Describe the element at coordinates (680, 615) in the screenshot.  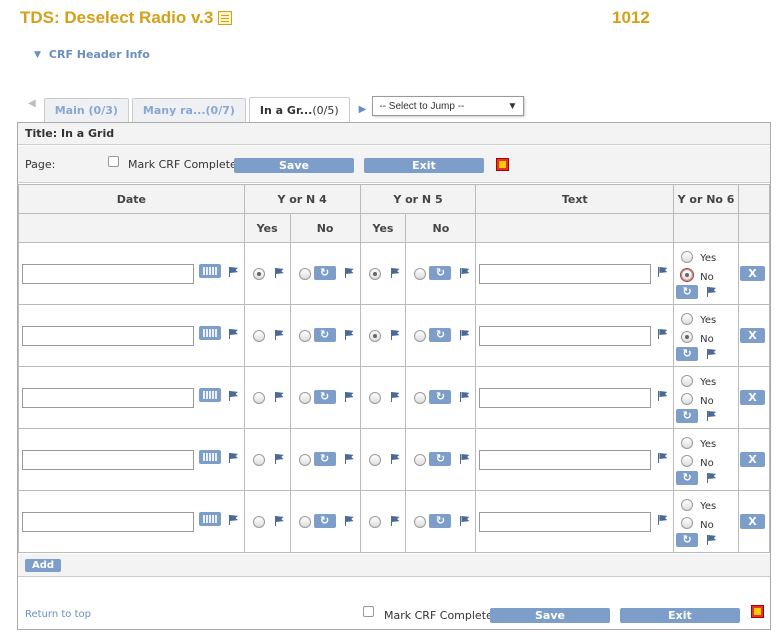
I see `exit-button-bottom: Exit` at that location.